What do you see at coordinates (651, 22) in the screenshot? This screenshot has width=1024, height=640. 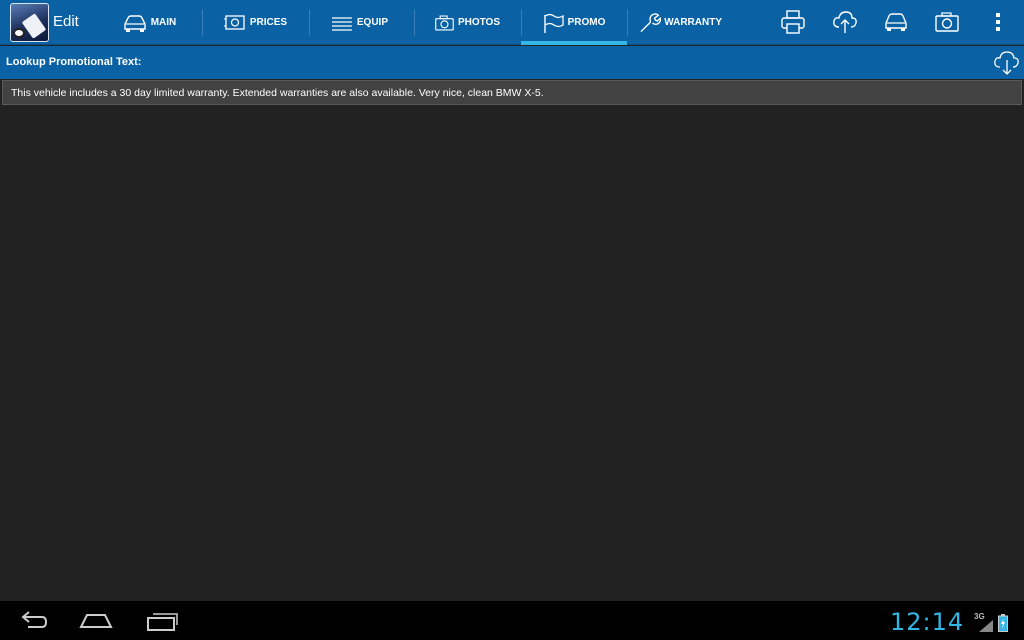 I see `wrench-icon` at bounding box center [651, 22].